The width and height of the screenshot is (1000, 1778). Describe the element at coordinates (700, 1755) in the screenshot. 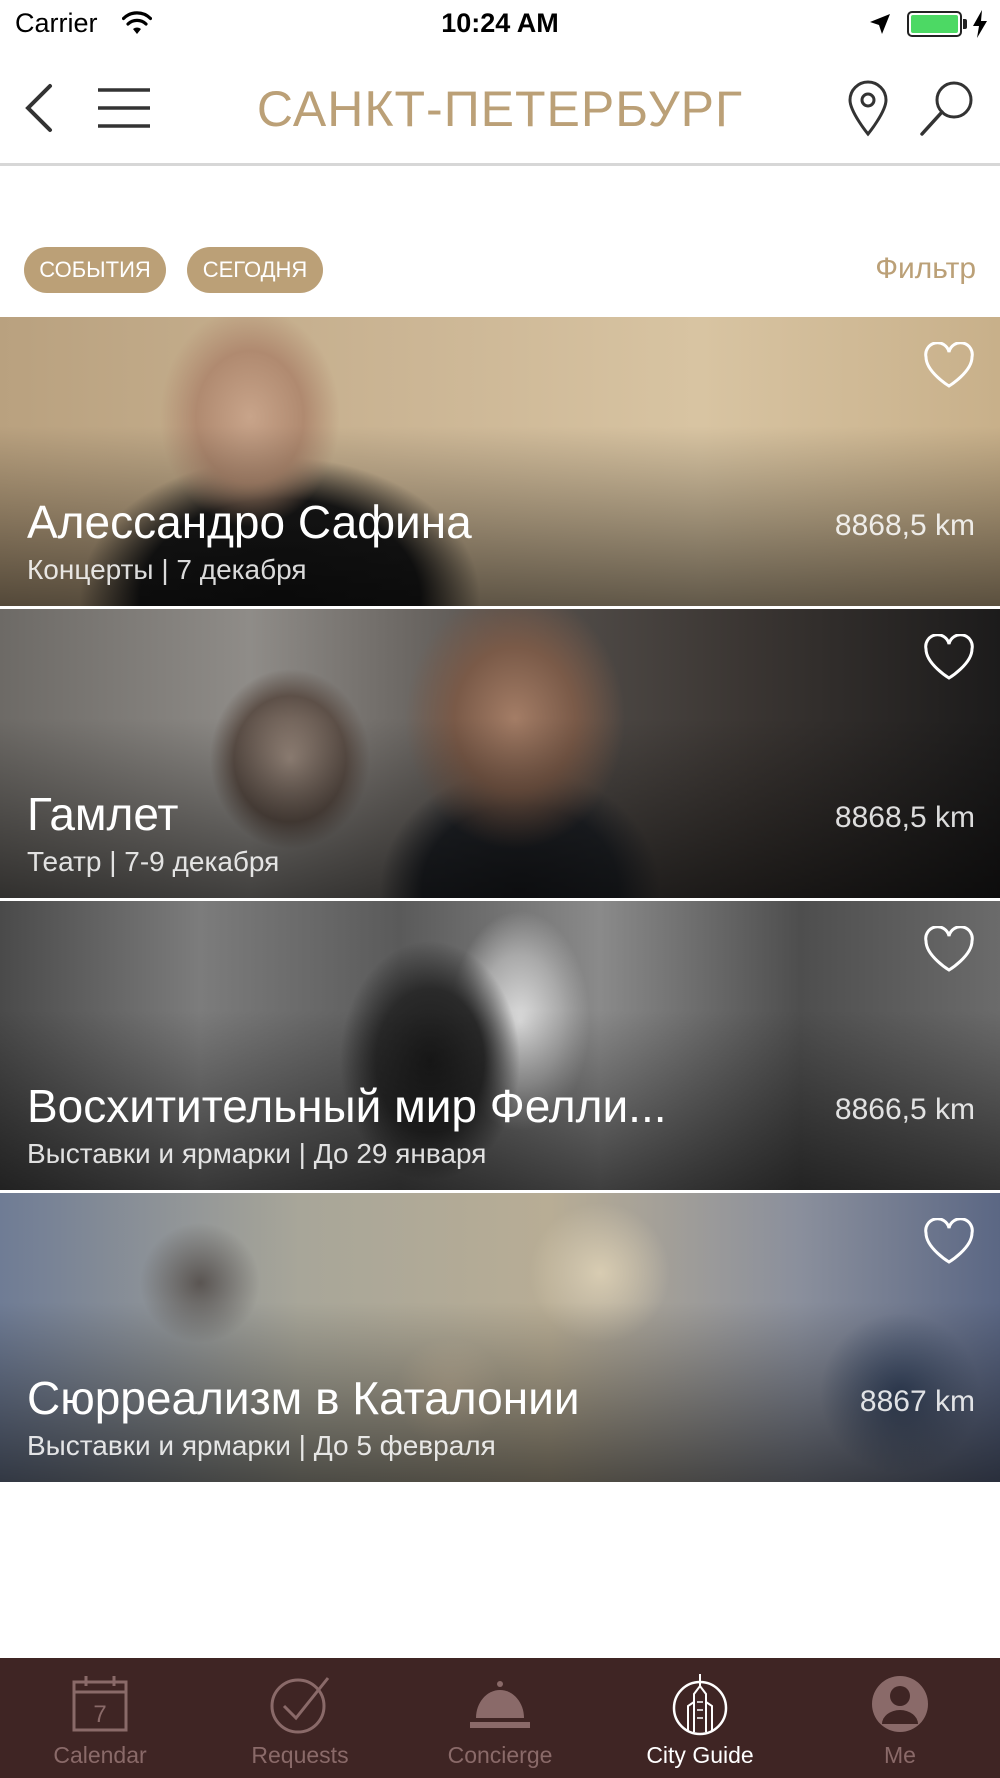

I see `tab-label: City Guide` at that location.